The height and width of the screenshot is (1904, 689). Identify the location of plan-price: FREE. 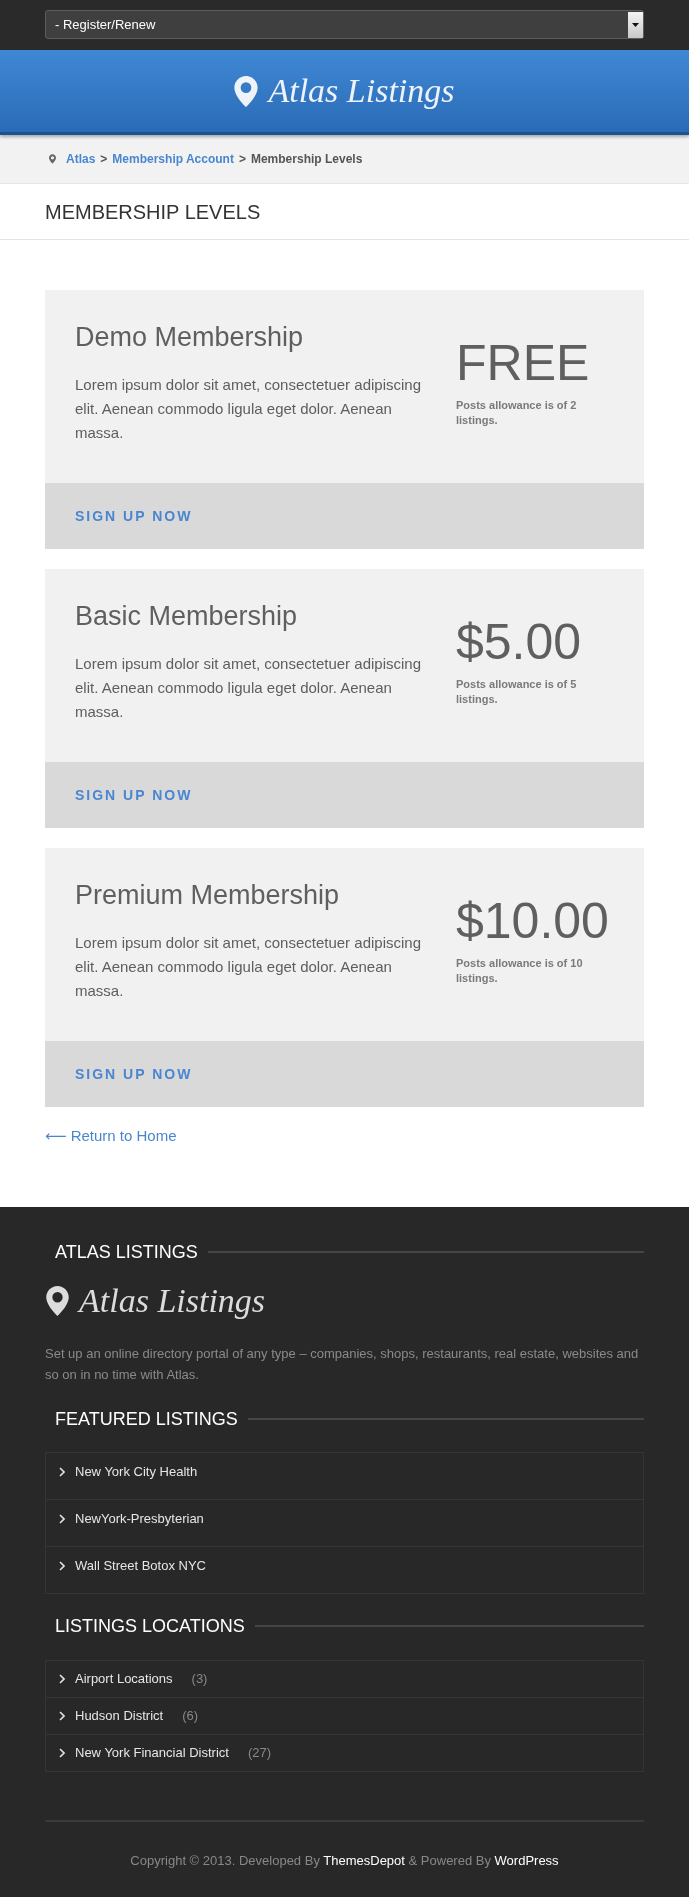
(523, 363).